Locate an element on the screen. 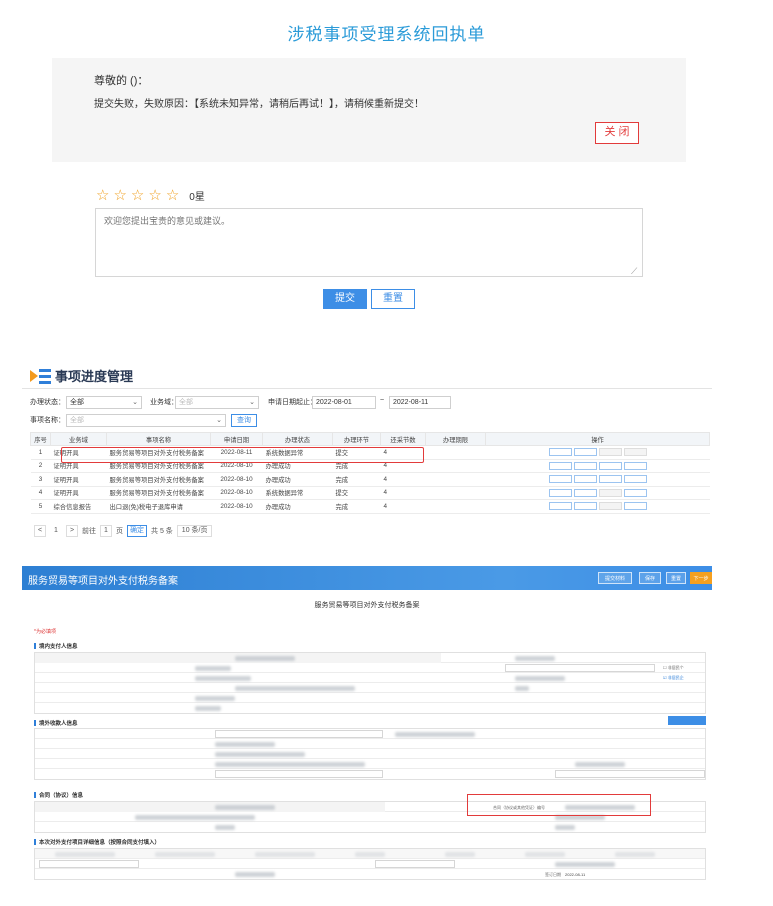  total-count: 共 5 条 is located at coordinates (162, 531).